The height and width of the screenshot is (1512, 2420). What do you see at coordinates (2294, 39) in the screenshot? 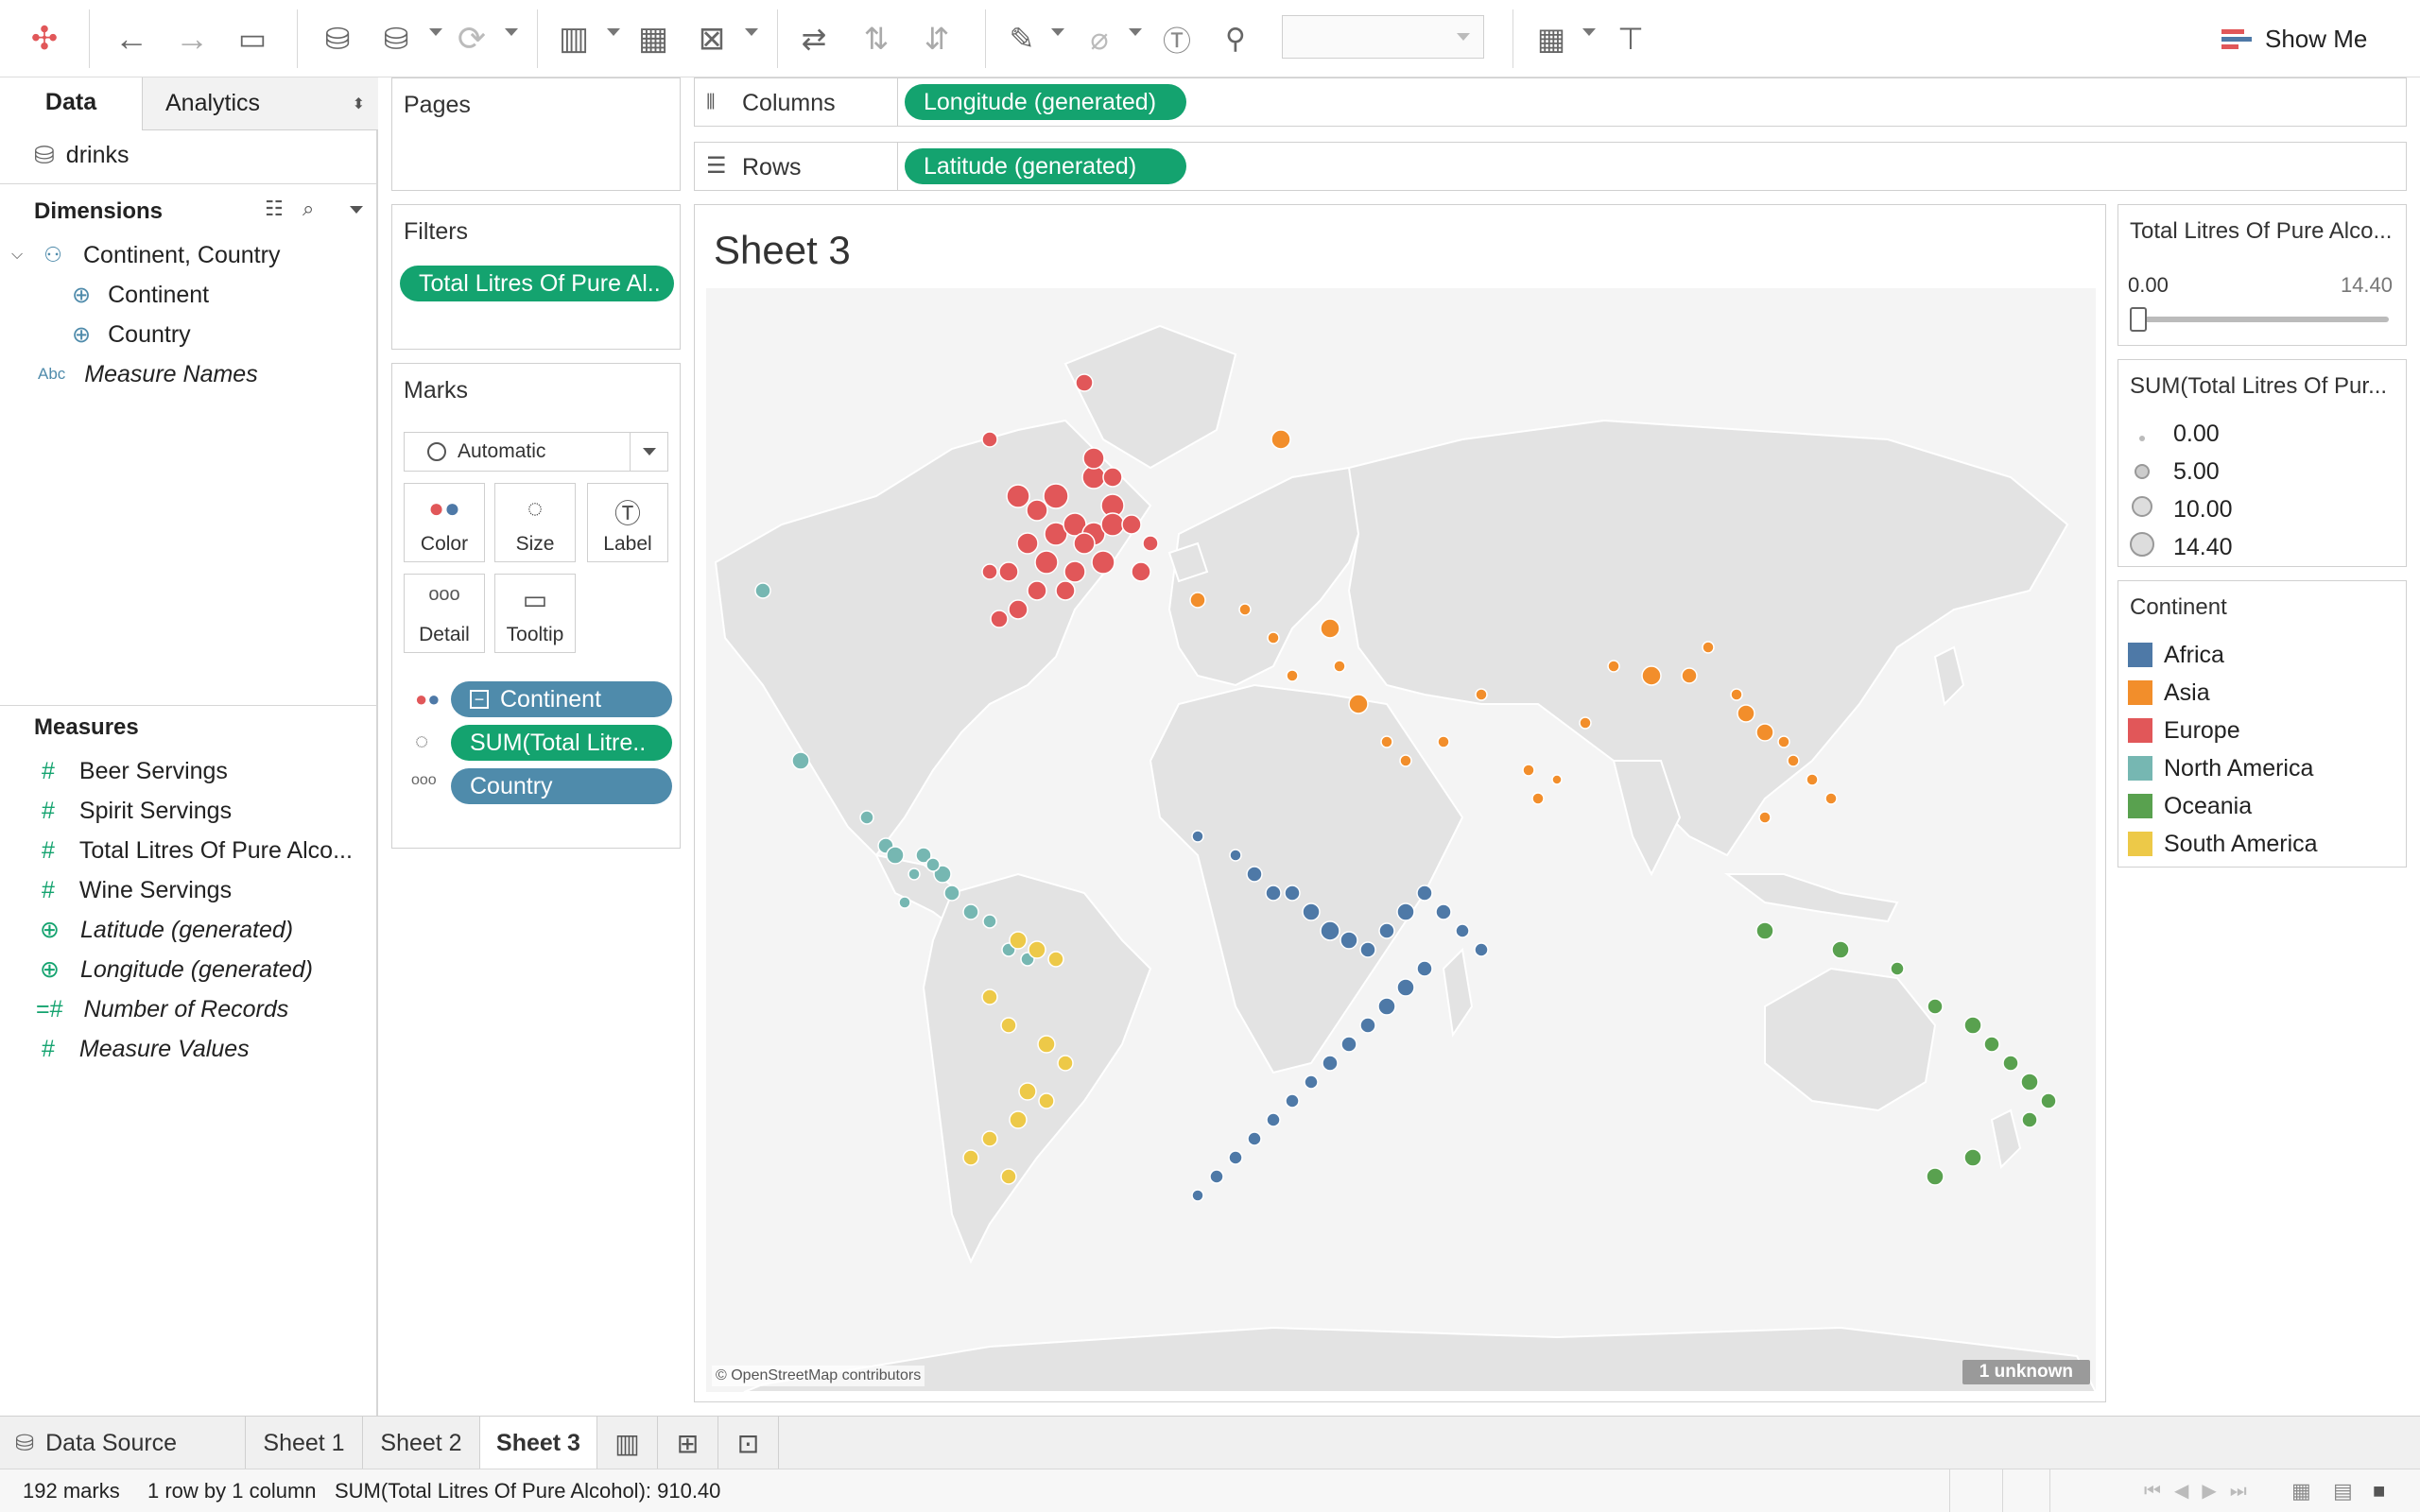
I see `show-me-button: Show Me` at bounding box center [2294, 39].